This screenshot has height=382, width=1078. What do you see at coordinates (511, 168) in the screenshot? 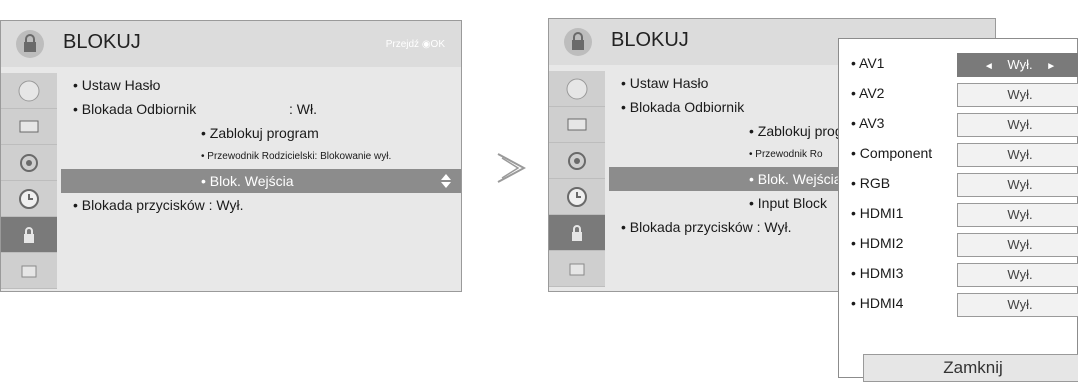
I see `transition-arrow-icon` at bounding box center [511, 168].